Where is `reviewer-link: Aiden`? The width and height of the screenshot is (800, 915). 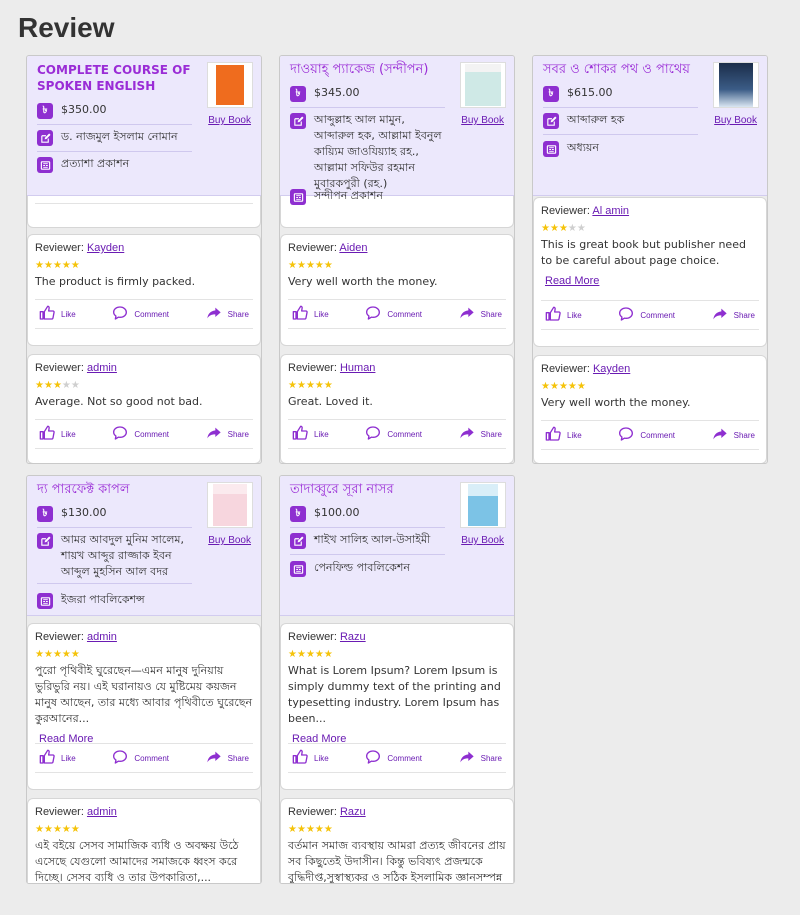 reviewer-link: Aiden is located at coordinates (353, 248).